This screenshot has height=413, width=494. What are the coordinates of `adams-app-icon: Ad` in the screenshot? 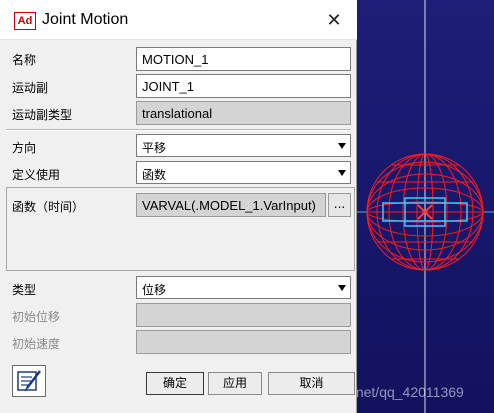 It's located at (25, 21).